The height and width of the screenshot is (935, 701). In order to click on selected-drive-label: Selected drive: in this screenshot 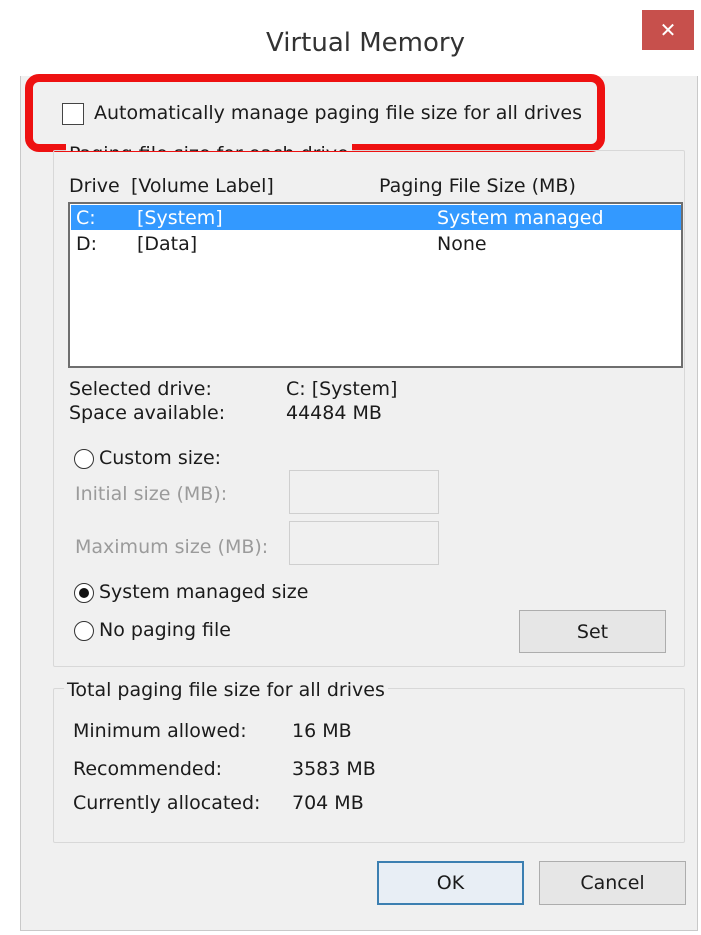, I will do `click(140, 389)`.